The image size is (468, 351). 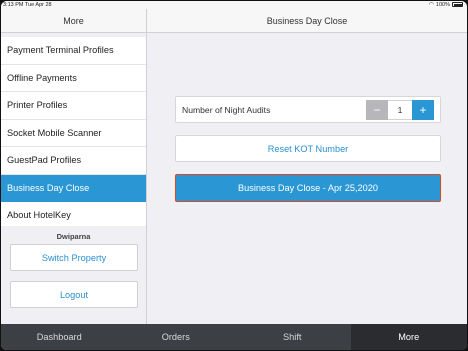 I want to click on tab-more: More, so click(x=408, y=337).